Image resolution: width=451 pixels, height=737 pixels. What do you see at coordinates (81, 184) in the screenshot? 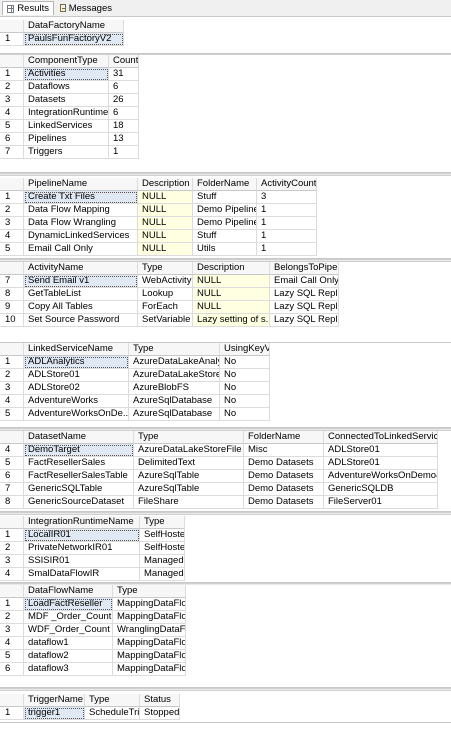
I see `column-header: PipelineName` at bounding box center [81, 184].